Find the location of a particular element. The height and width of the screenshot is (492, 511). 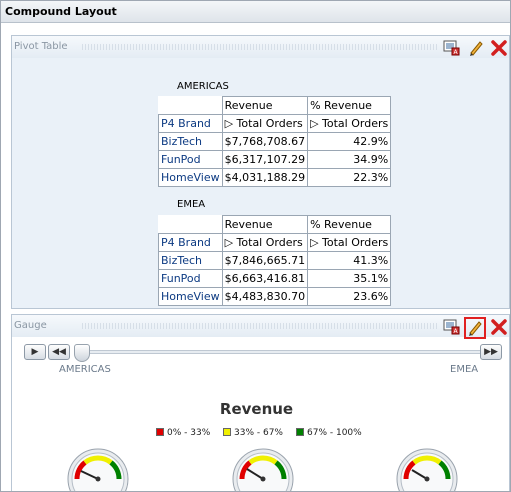

play-button: ▶ is located at coordinates (35, 352).